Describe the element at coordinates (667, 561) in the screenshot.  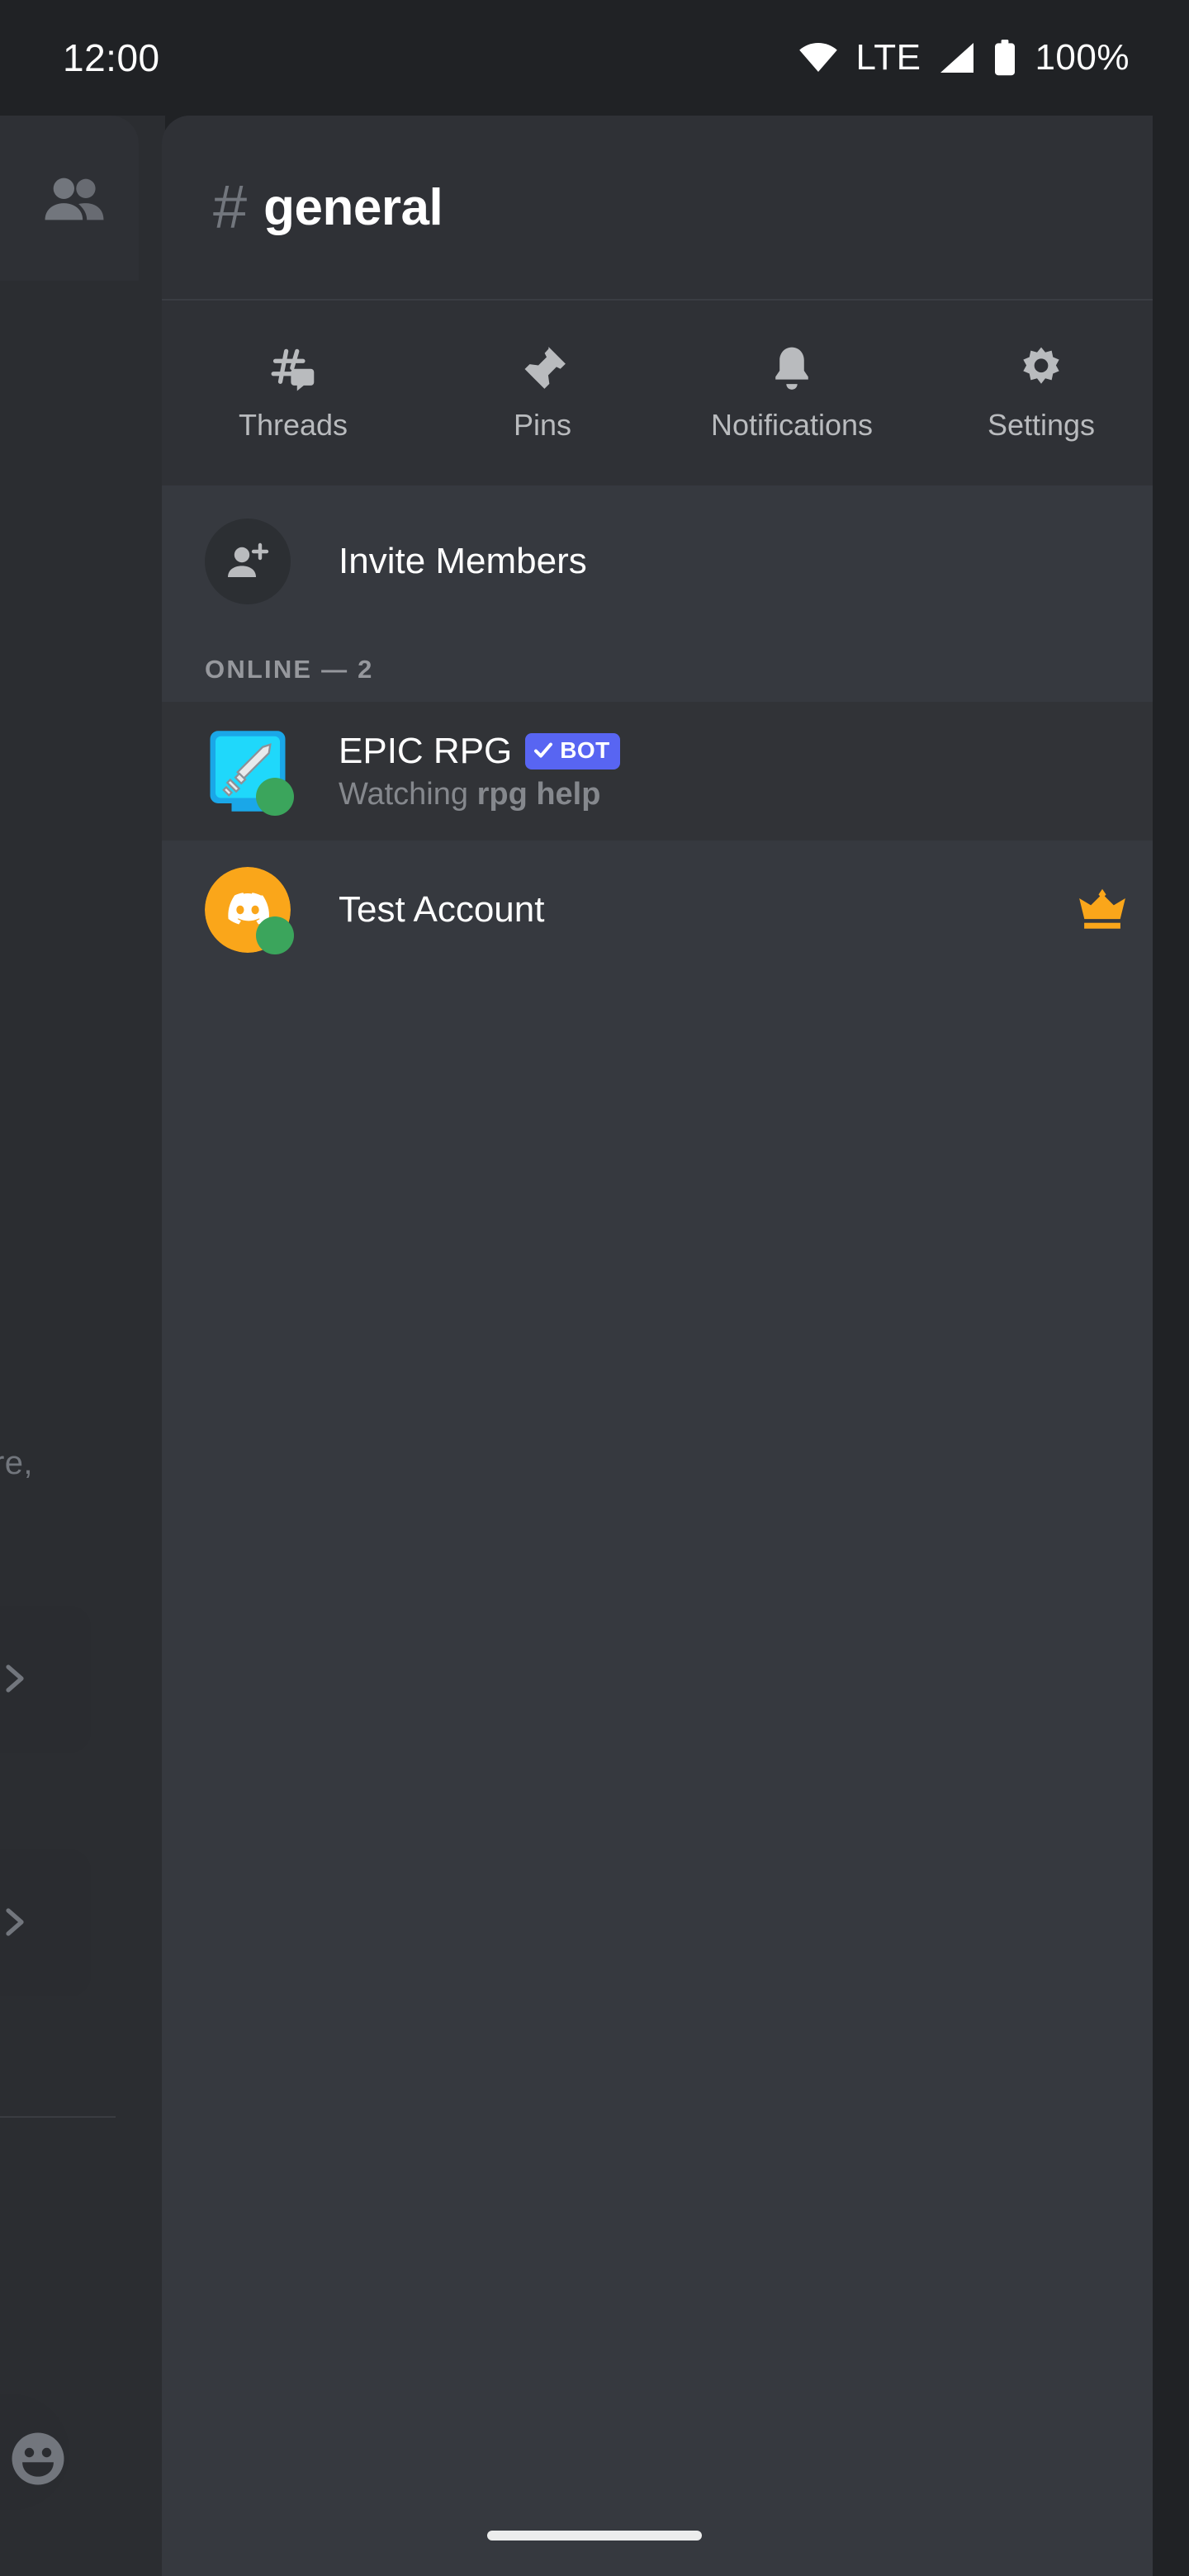
I see `invite-members-row: Invite Members` at that location.